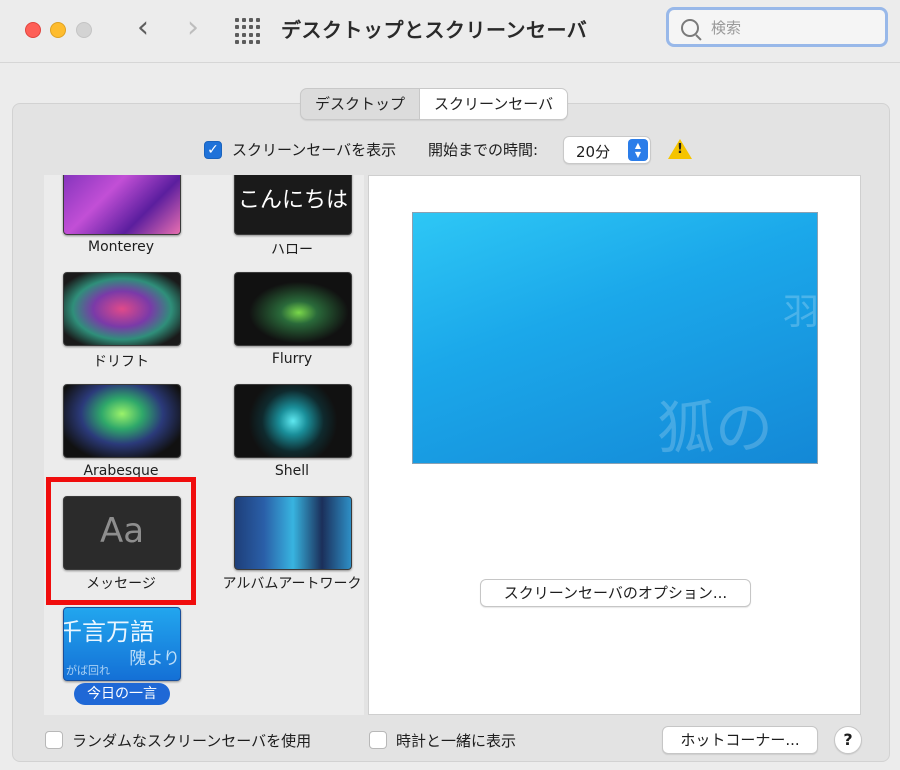 This screenshot has width=900, height=770. What do you see at coordinates (248, 31) in the screenshot?
I see `show-all-grid-icon` at bounding box center [248, 31].